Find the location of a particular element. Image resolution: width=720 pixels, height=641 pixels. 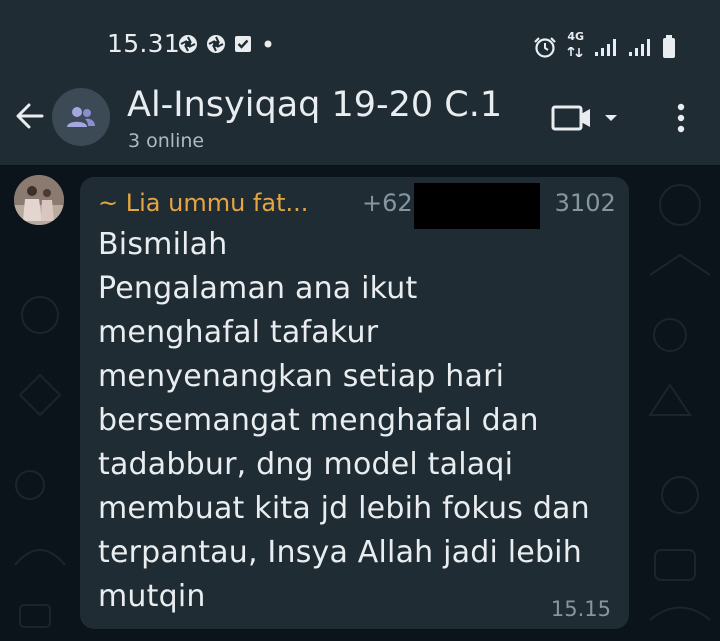

dot-icon is located at coordinates (268, 44).